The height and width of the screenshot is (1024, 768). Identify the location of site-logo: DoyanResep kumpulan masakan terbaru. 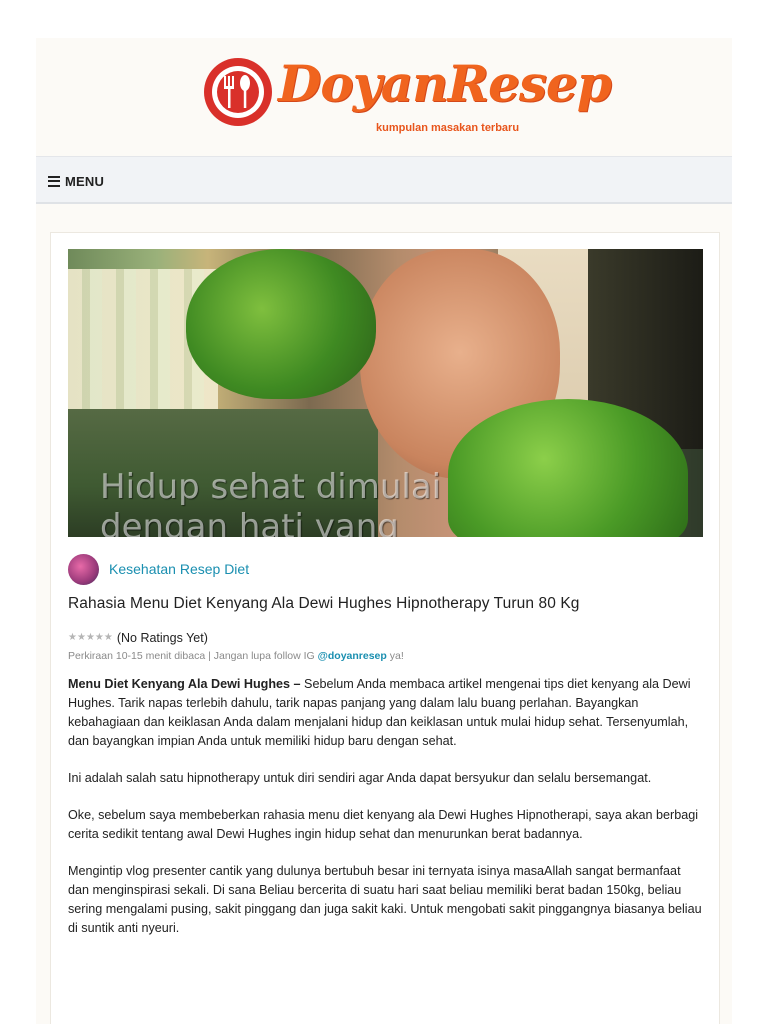
(408, 102).